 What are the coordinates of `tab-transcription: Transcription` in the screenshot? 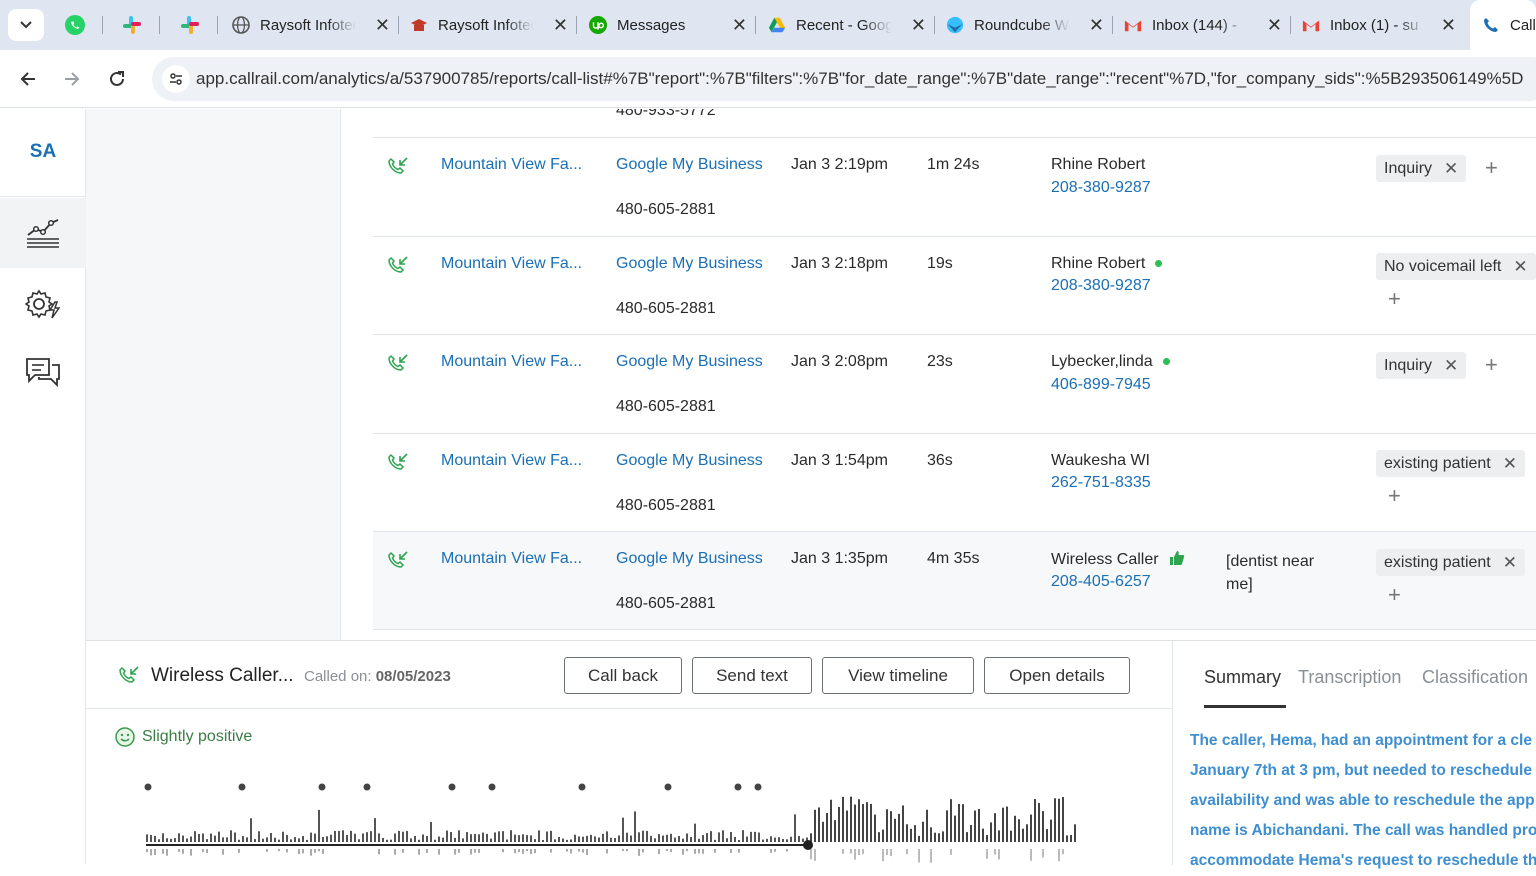 It's located at (1349, 677).